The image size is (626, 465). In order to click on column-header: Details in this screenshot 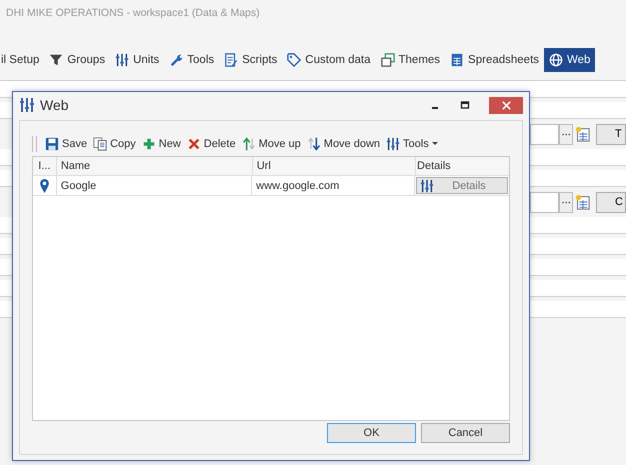, I will do `click(462, 166)`.